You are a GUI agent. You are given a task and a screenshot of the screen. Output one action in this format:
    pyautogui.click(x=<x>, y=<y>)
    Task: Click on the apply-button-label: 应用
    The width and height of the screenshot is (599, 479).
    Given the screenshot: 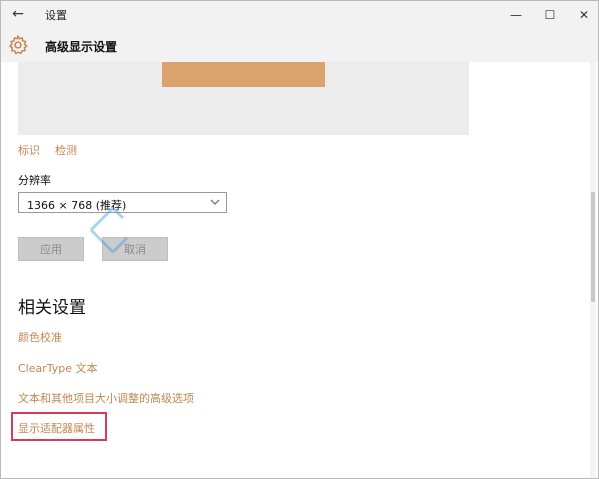 What is the action you would take?
    pyautogui.click(x=51, y=249)
    